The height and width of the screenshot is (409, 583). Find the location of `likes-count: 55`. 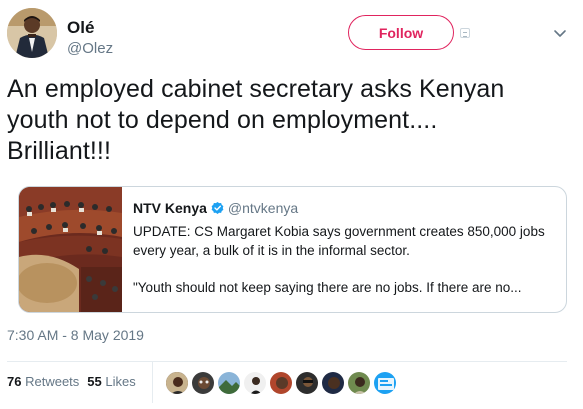

likes-count: 55 is located at coordinates (94, 381).